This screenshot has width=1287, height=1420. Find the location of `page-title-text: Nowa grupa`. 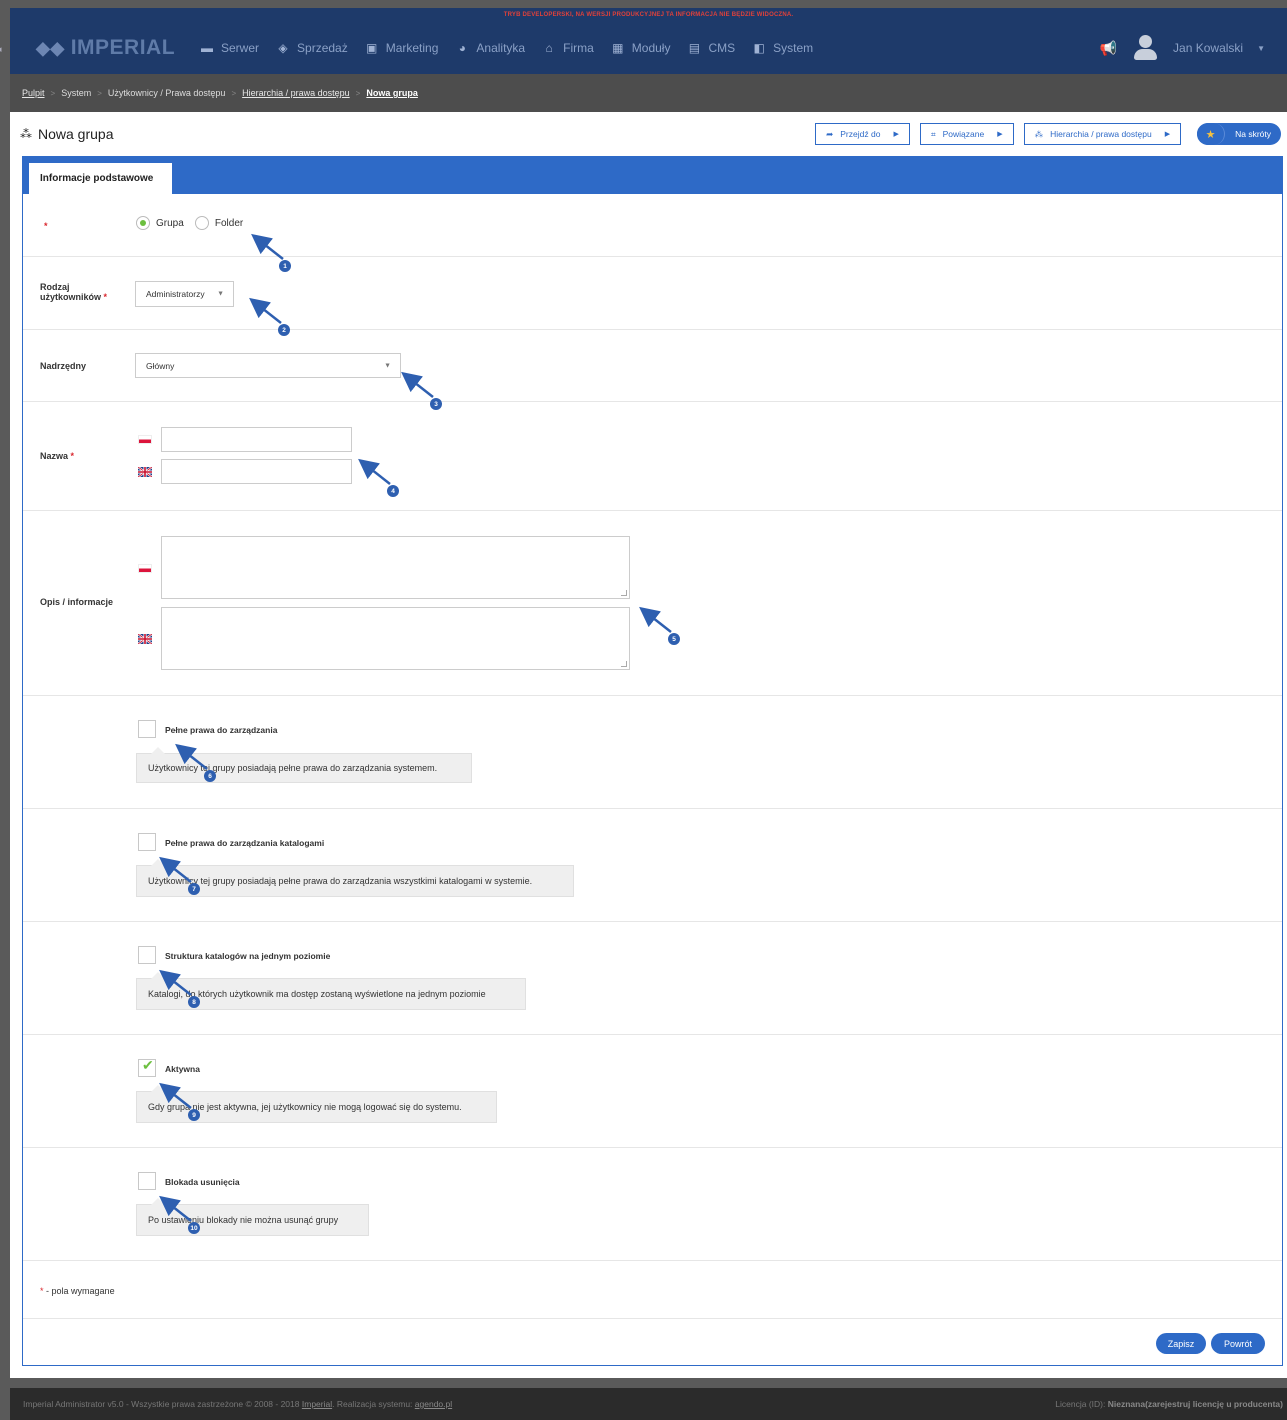

page-title-text: Nowa grupa is located at coordinates (76, 134).